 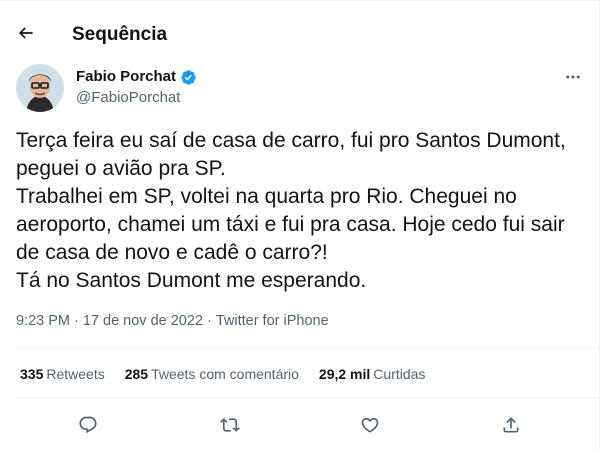 What do you see at coordinates (188, 77) in the screenshot?
I see `verified-badge-icon` at bounding box center [188, 77].